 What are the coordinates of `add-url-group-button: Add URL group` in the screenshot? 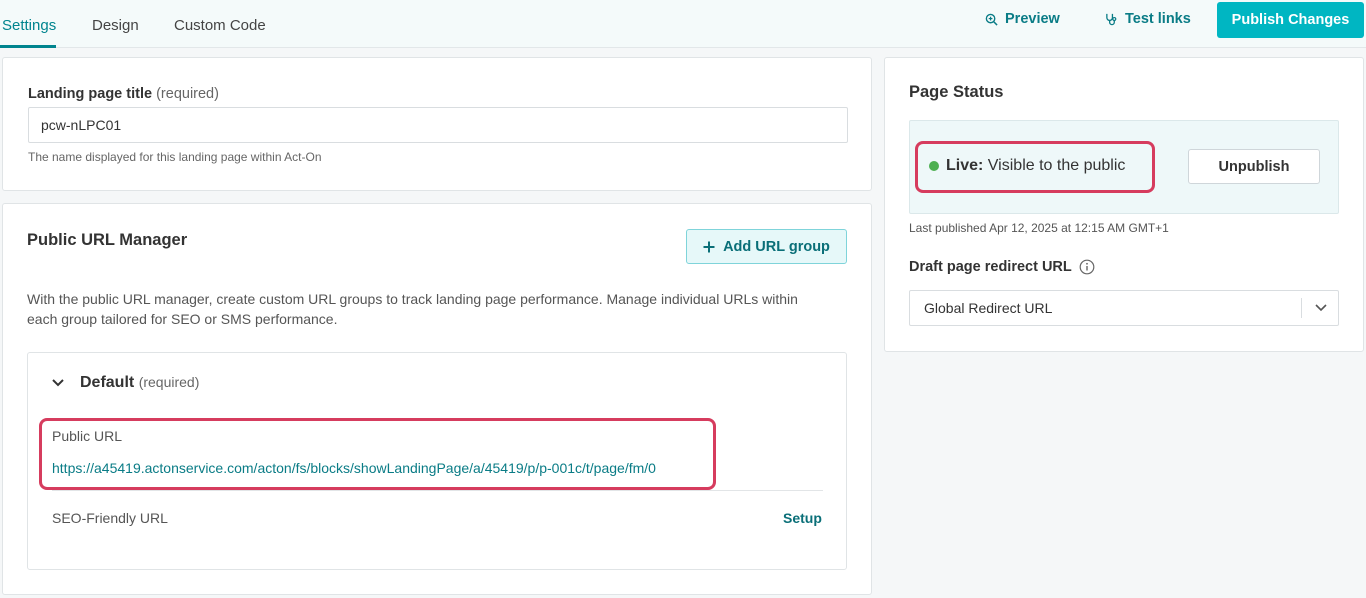 It's located at (766, 246).